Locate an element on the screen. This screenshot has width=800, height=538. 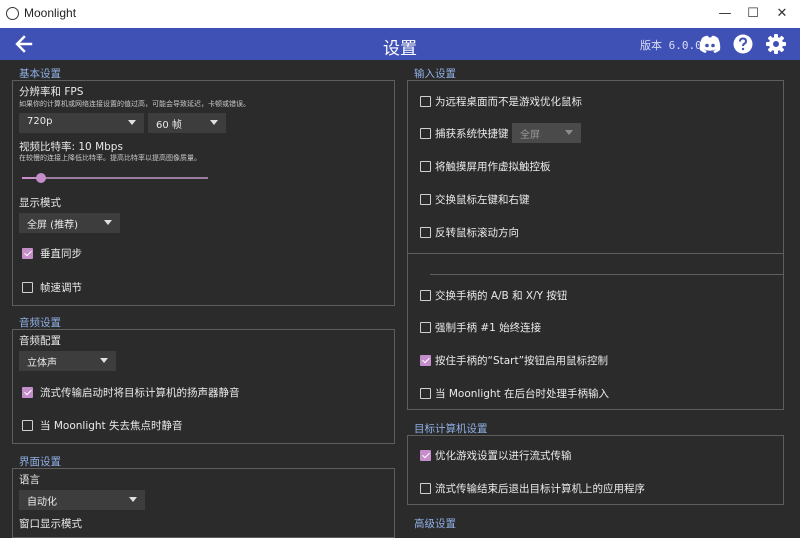
mute-unfocused-checkbox is located at coordinates (27, 425).